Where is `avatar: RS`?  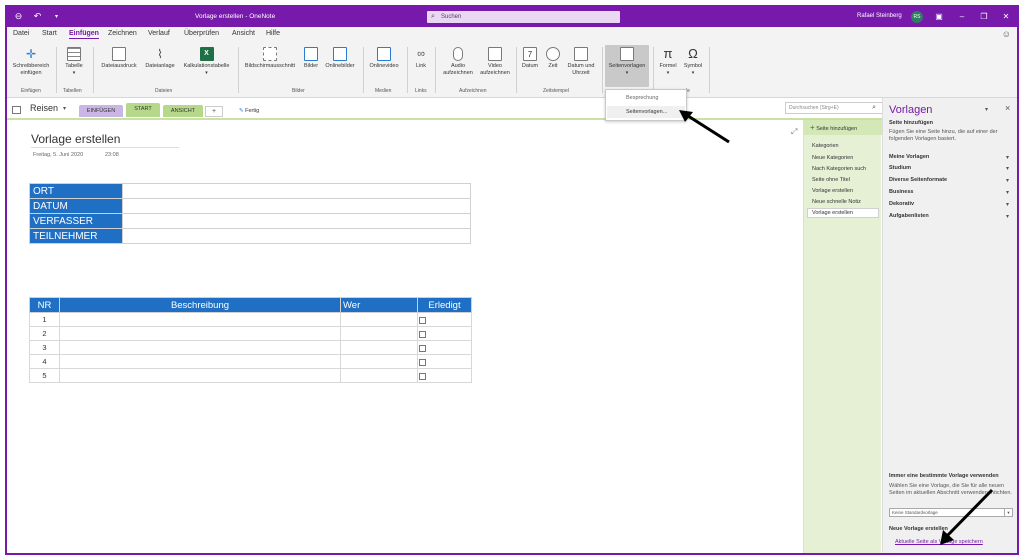
avatar: RS is located at coordinates (917, 17).